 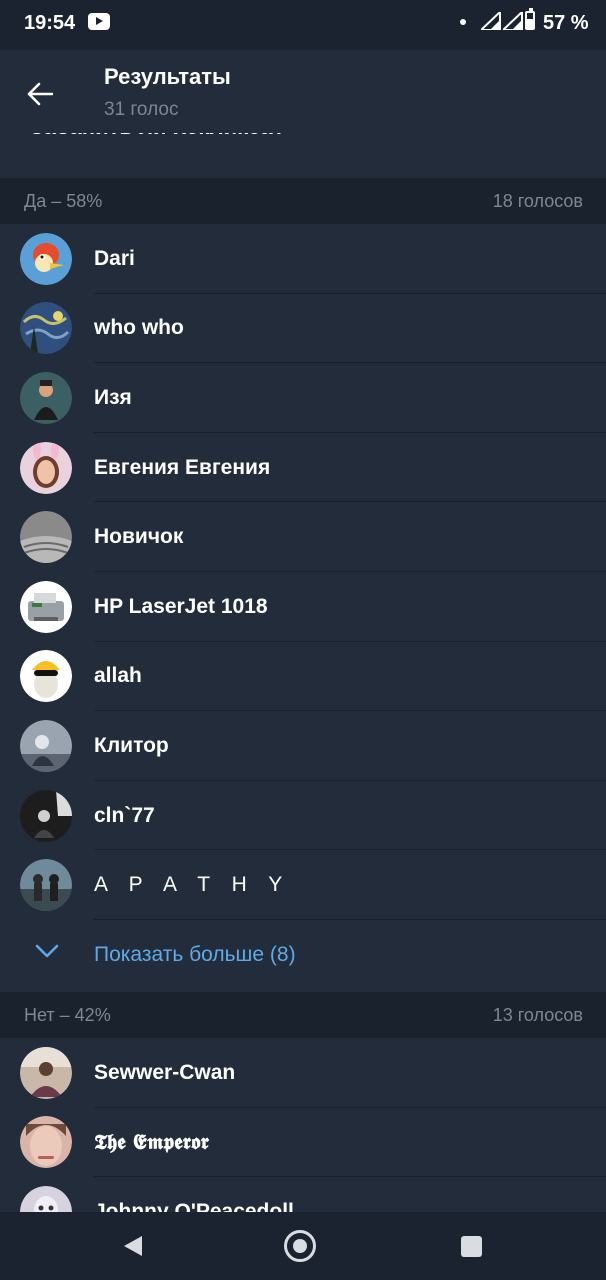 I want to click on option-header-no: Нет – 42% 13 голосов, so click(x=303, y=1015).